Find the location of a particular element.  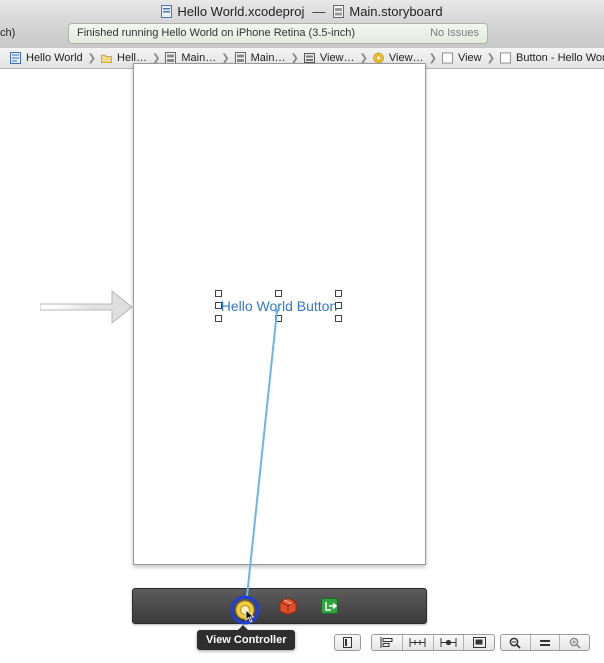

zoom-reset-button is located at coordinates (544, 642).